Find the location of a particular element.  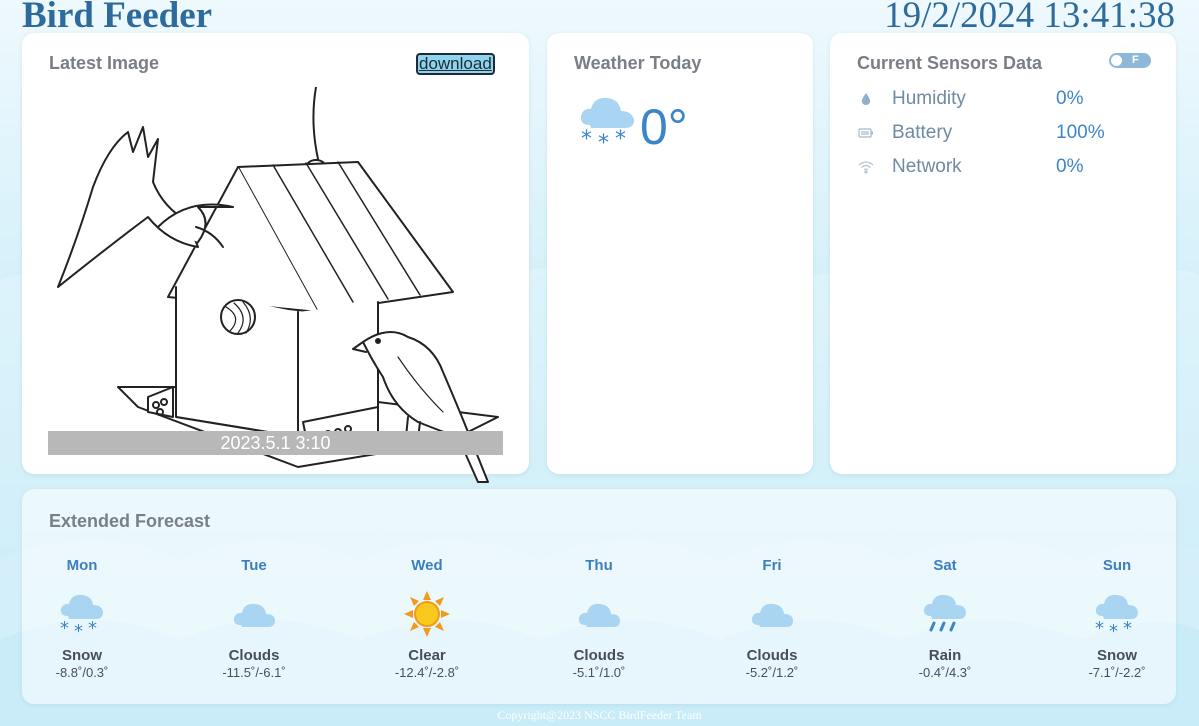

wifi-icon is located at coordinates (866, 167).